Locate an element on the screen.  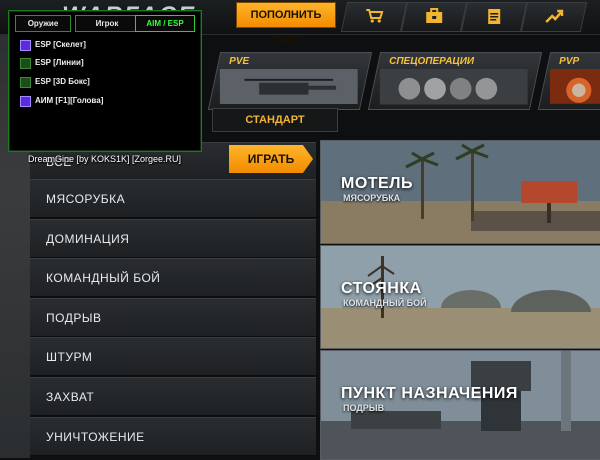
mode-row-capture: ЗАХВАТ is located at coordinates (173, 396).